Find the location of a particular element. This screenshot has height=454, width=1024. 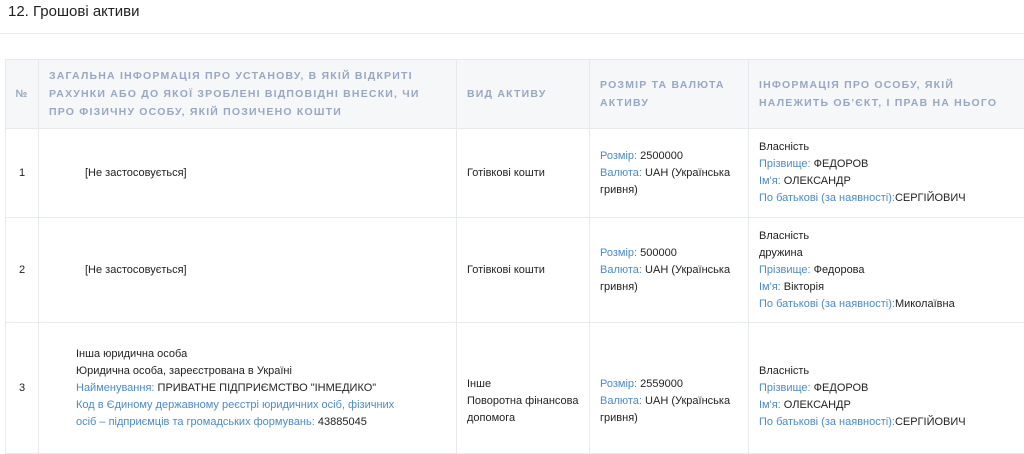

header-asset-type: Вид активу is located at coordinates (523, 94).